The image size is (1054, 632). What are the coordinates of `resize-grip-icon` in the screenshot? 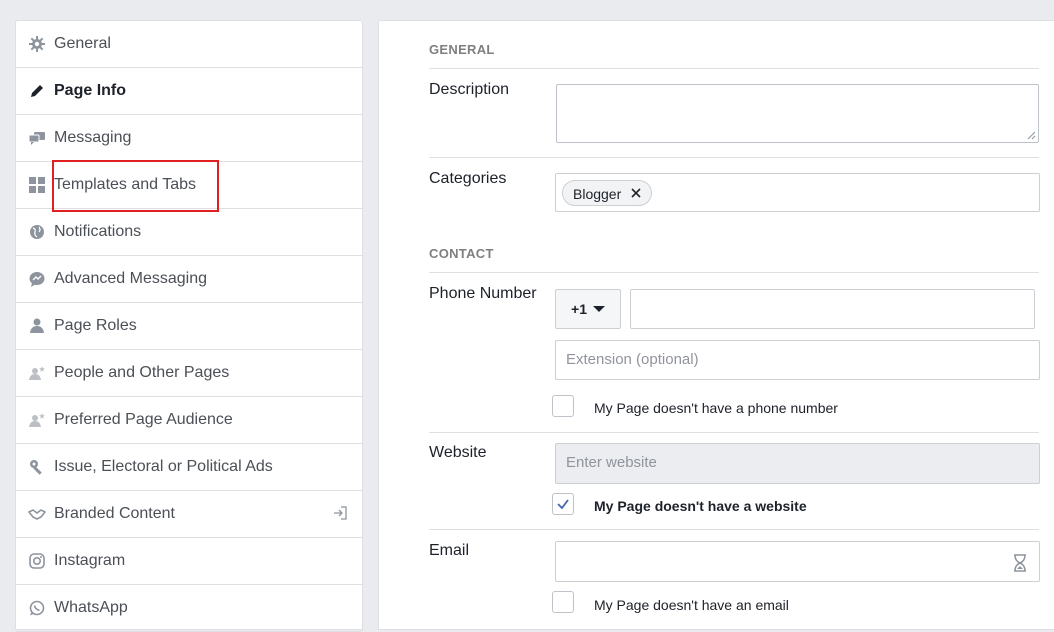 It's located at (1031, 135).